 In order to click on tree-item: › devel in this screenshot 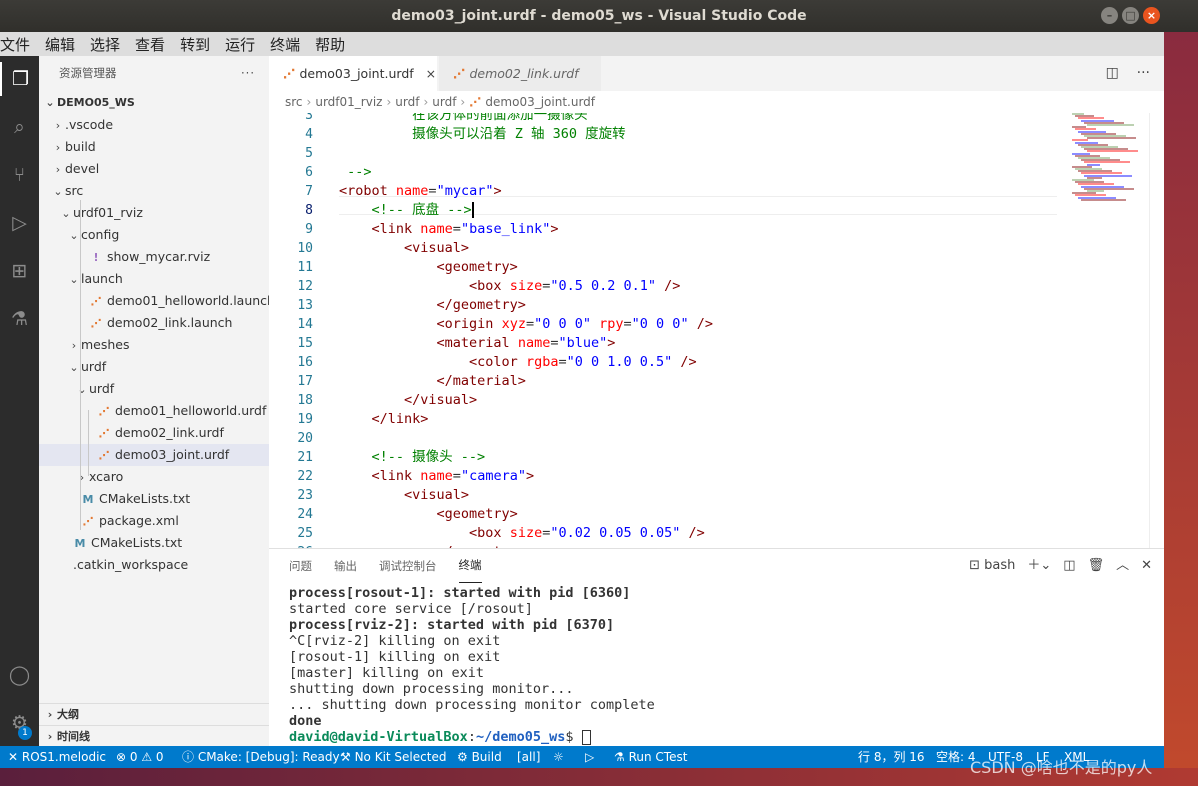, I will do `click(154, 169)`.